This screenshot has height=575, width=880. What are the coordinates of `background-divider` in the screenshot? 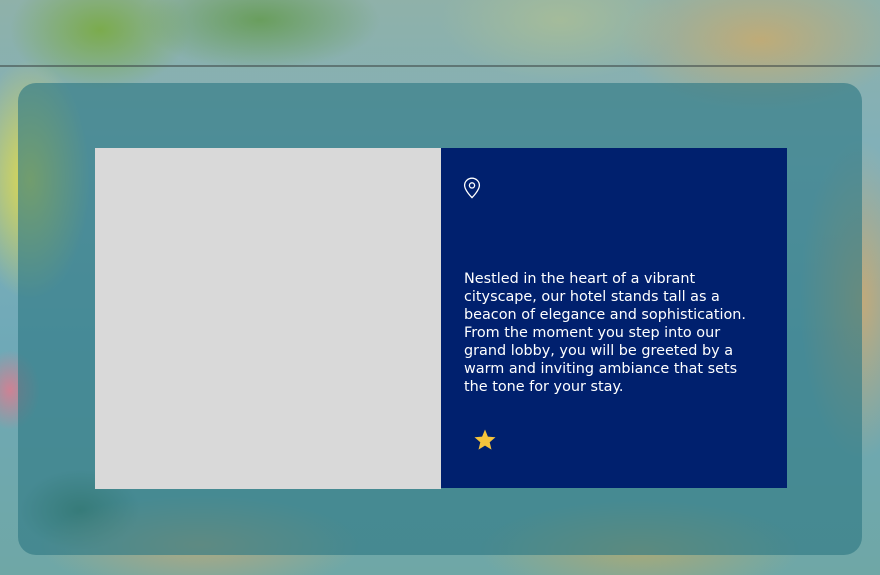 It's located at (440, 66).